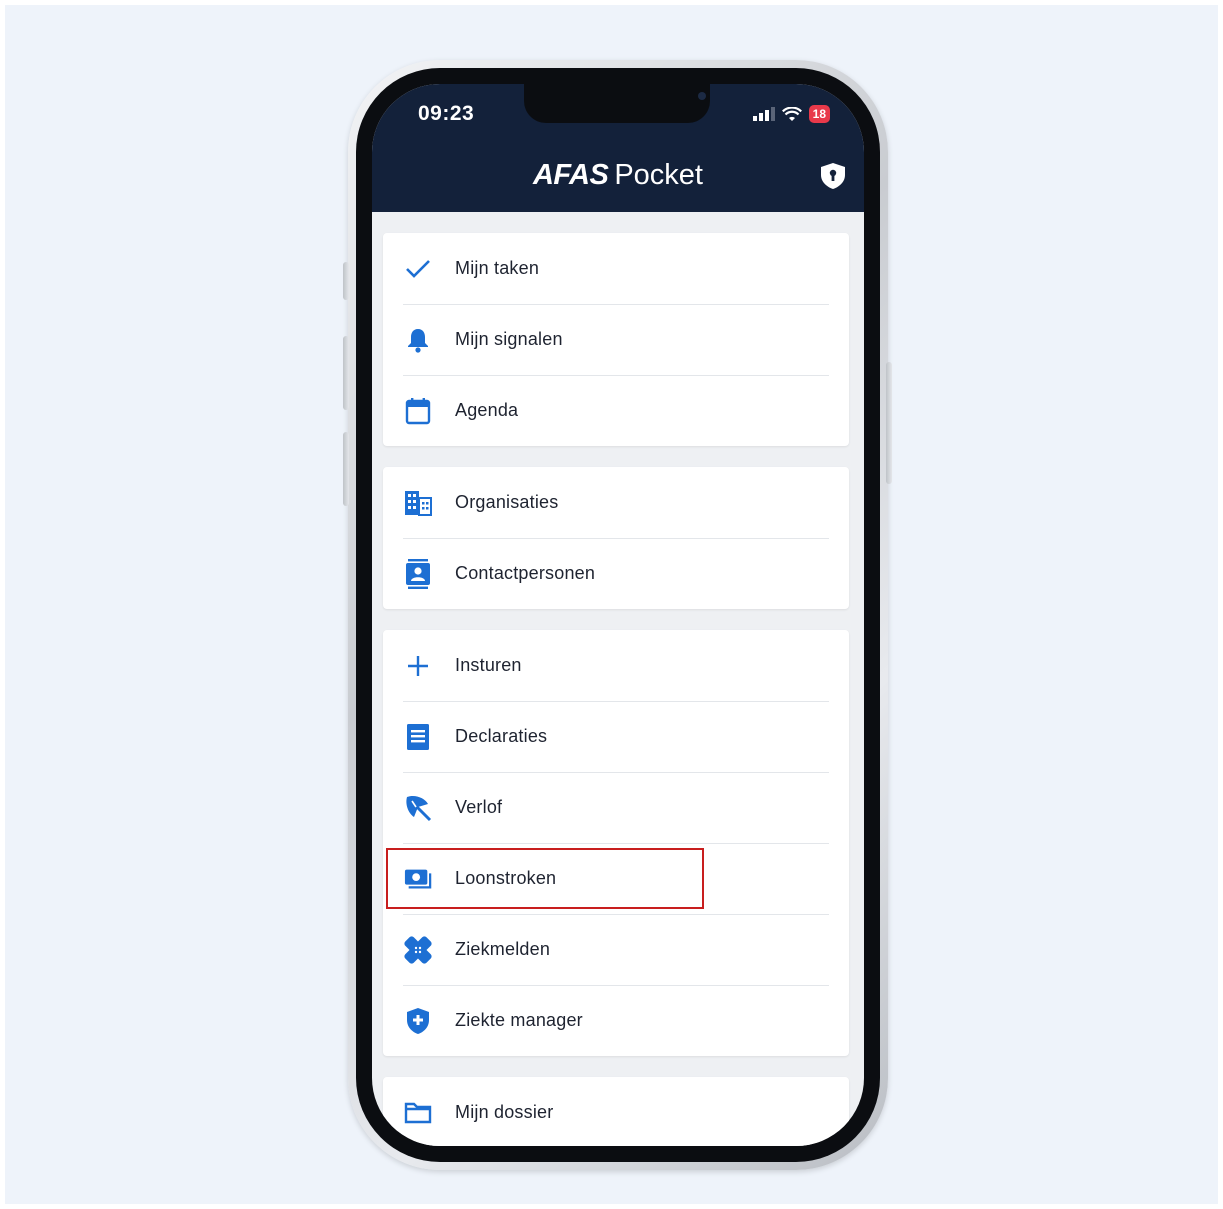 The image size is (1223, 1209). Describe the element at coordinates (504, 1112) in the screenshot. I see `menu-item-label: Mijn dossier` at that location.